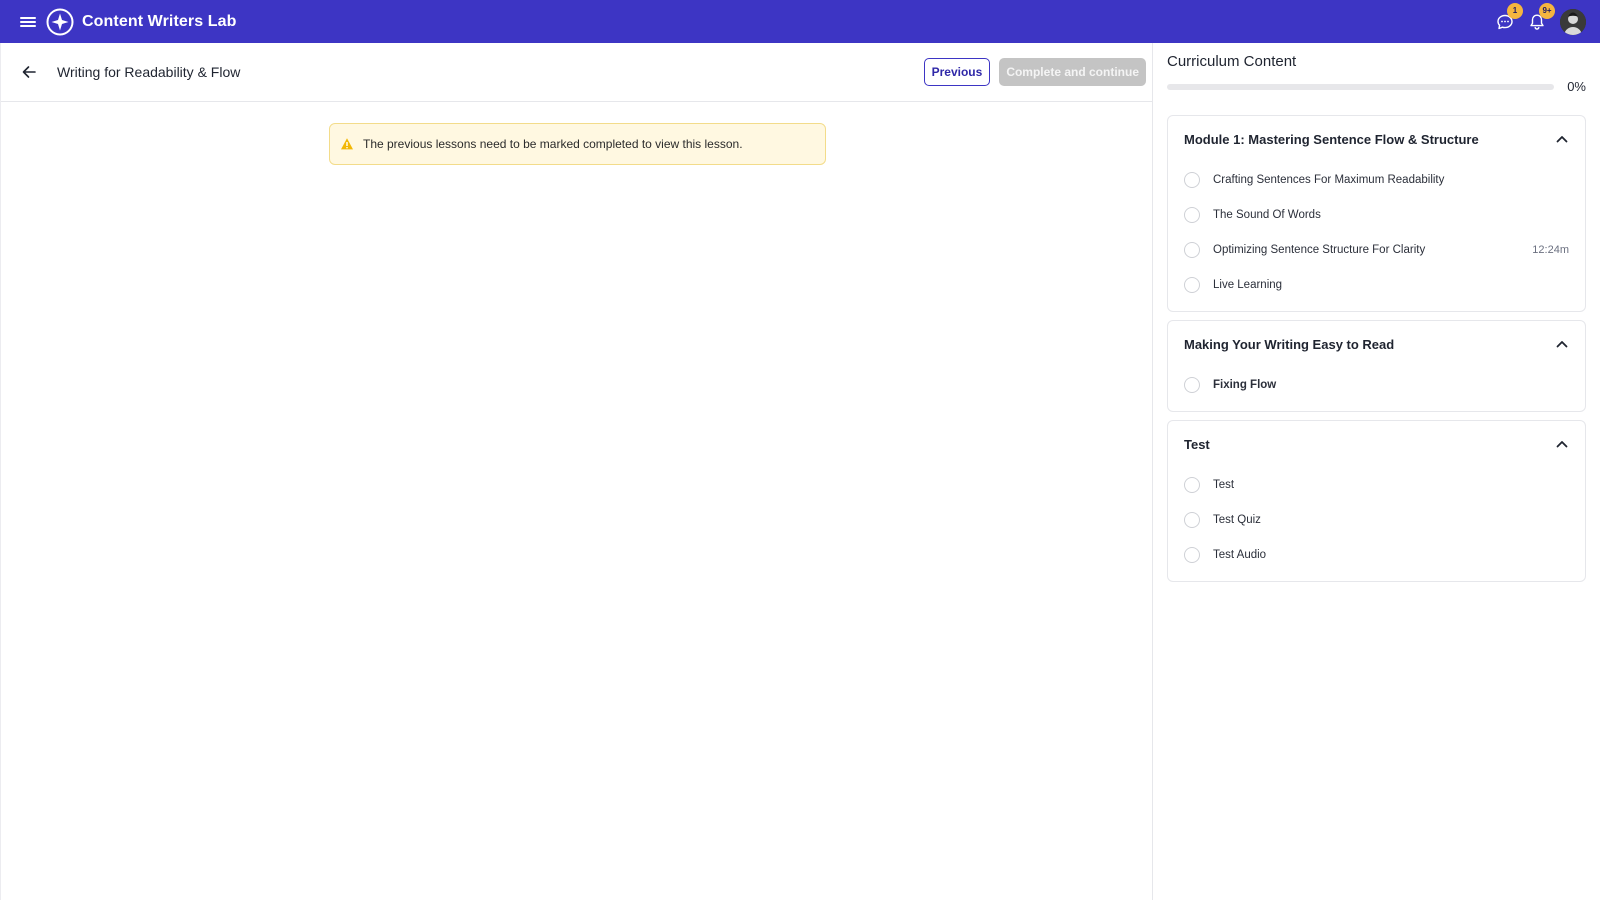 This screenshot has height=900, width=1600. What do you see at coordinates (1237, 519) in the screenshot?
I see `lesson-name: Test Quiz` at bounding box center [1237, 519].